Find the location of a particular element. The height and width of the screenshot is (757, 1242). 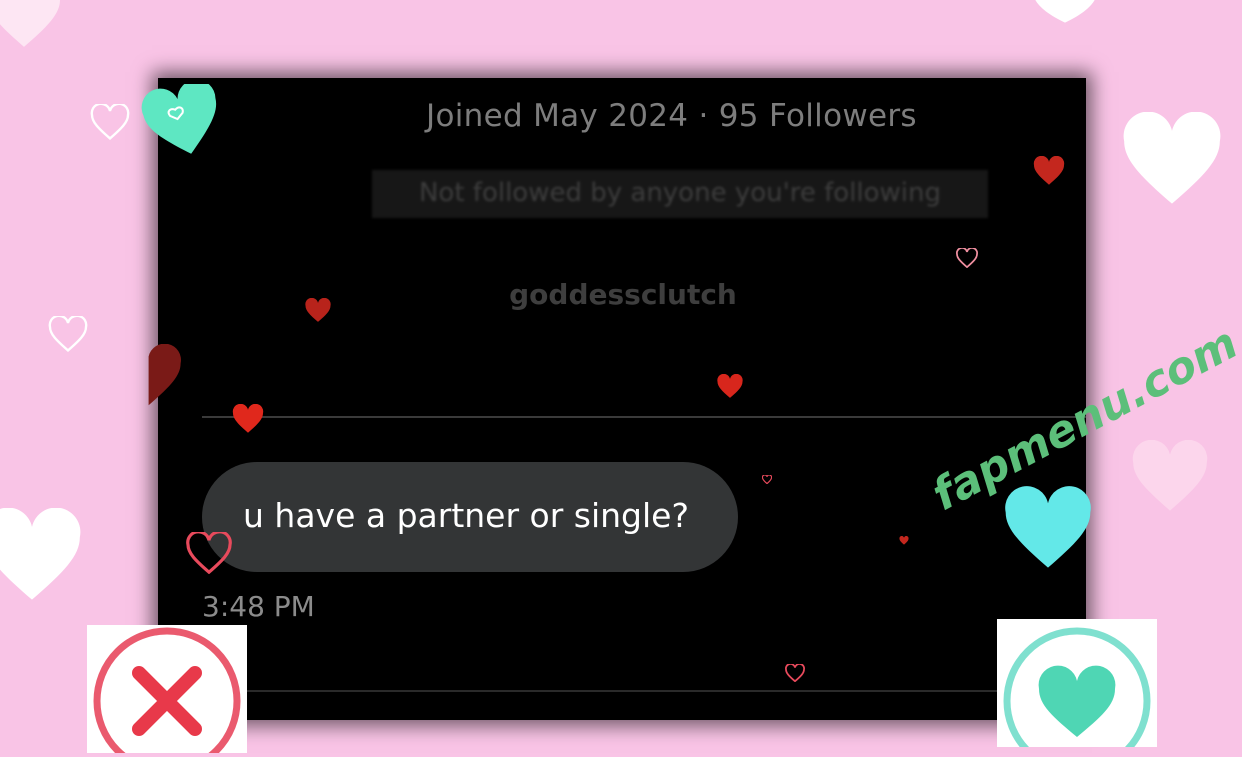

profile-not-followed-note: Not followed by anyone you're following is located at coordinates (680, 194).